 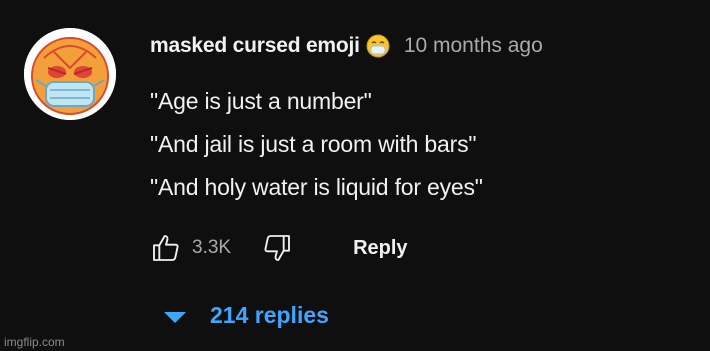 I want to click on avatar, so click(x=70, y=74).